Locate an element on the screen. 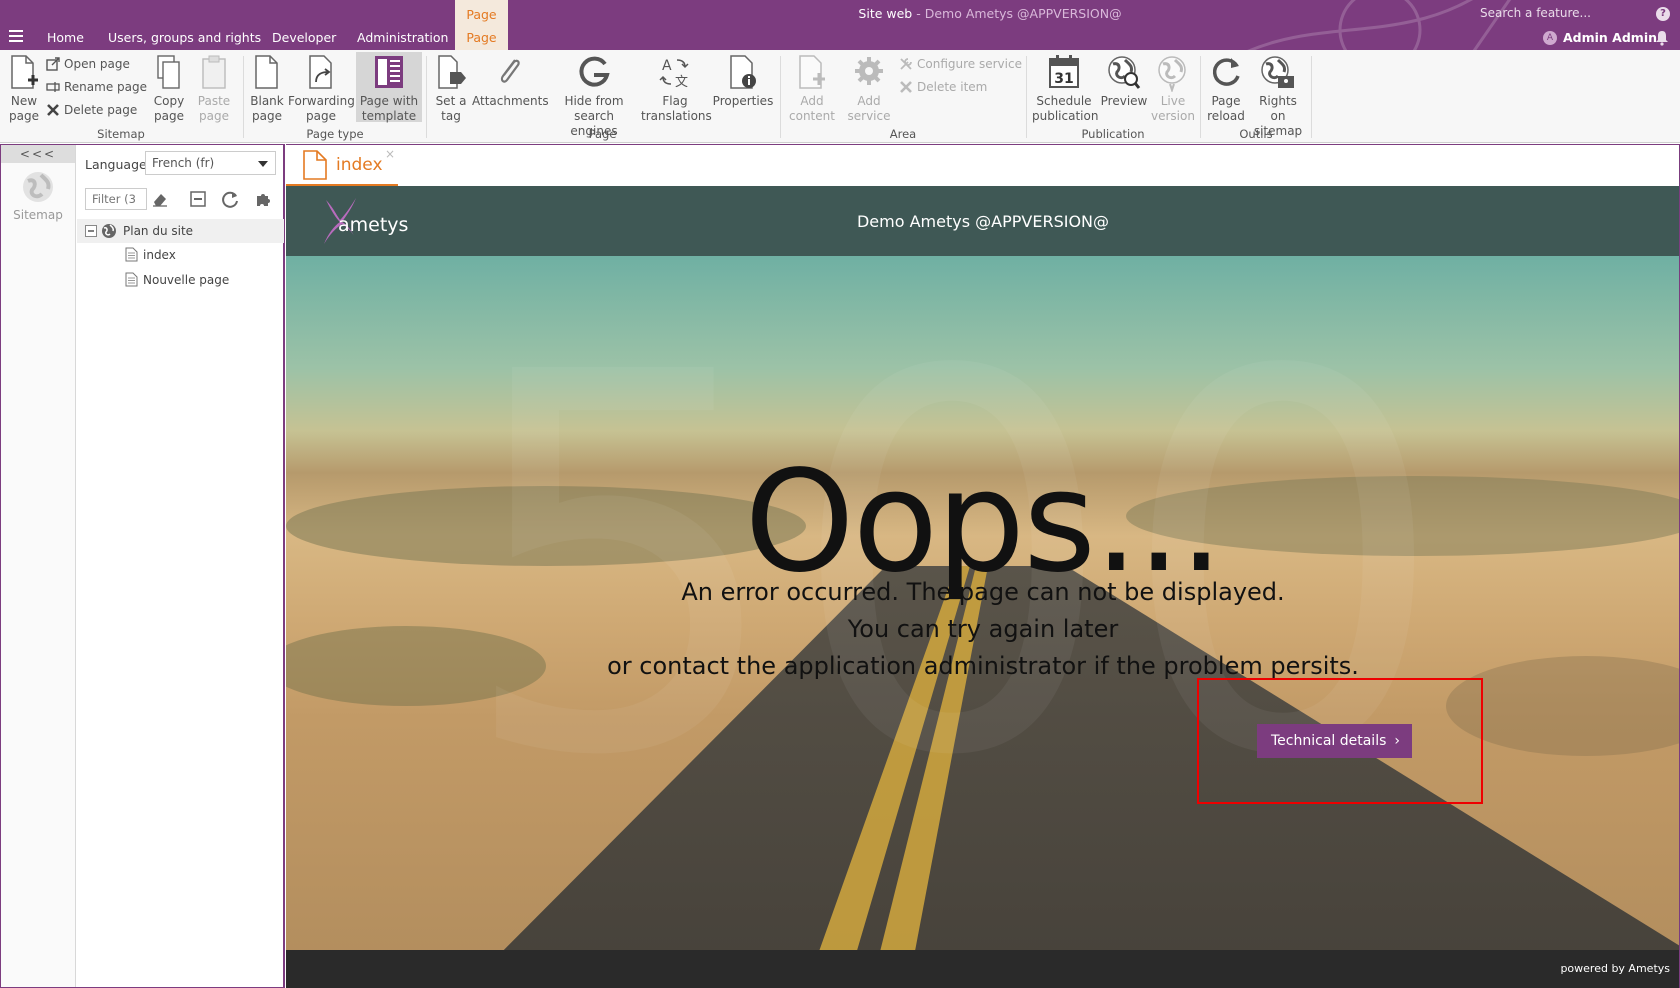 Image resolution: width=1680 pixels, height=988 pixels. tree-item-label: Nouvelle page is located at coordinates (186, 280).